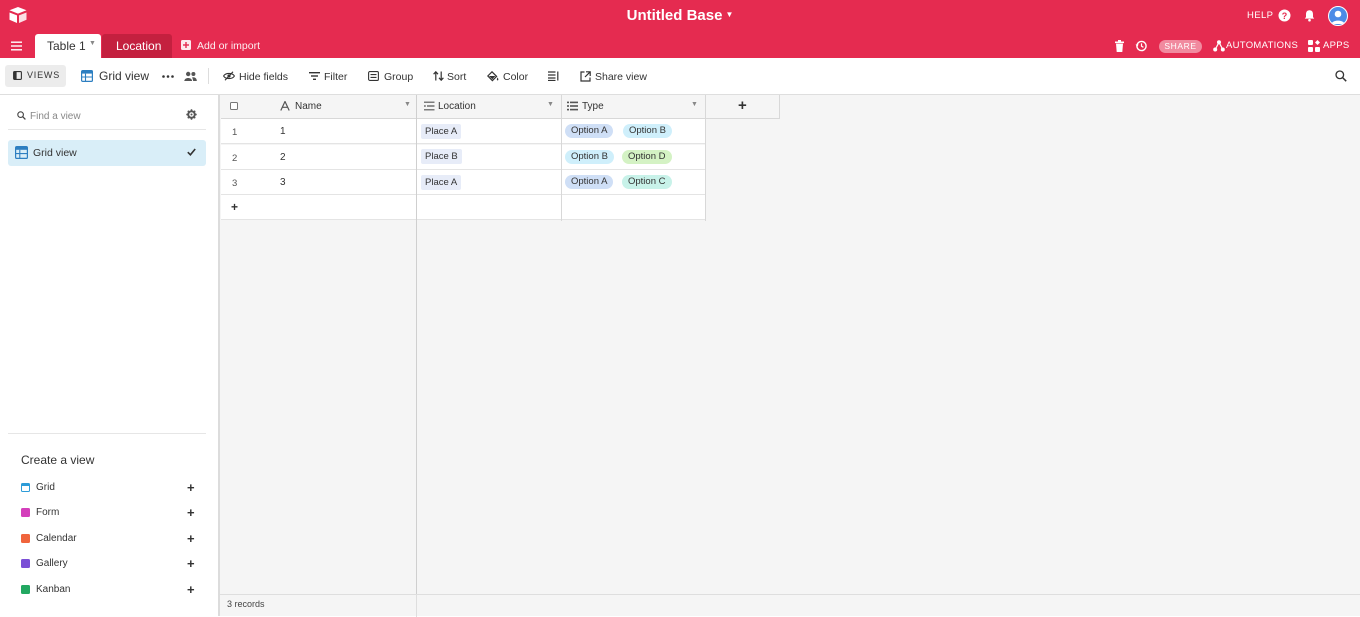  Describe the element at coordinates (229, 46) in the screenshot. I see `add-import-label: Add or import` at that location.